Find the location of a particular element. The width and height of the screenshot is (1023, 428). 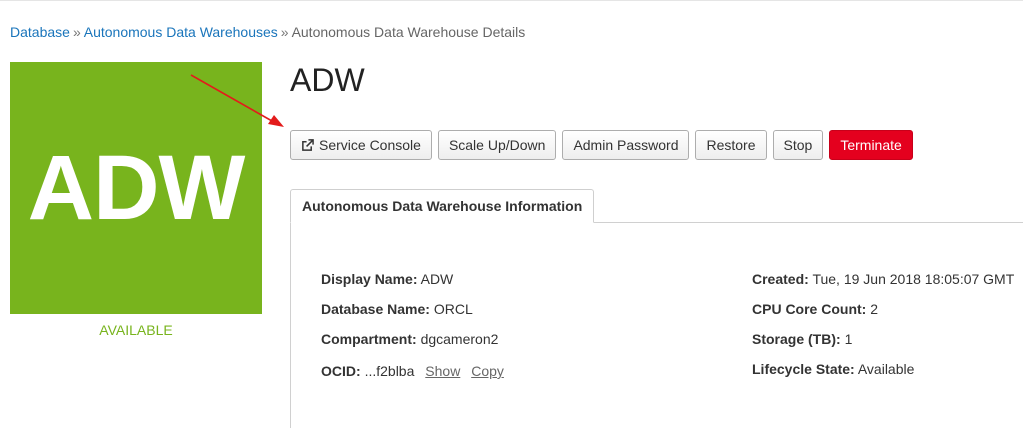

annotation-arrow is located at coordinates (237, 100).